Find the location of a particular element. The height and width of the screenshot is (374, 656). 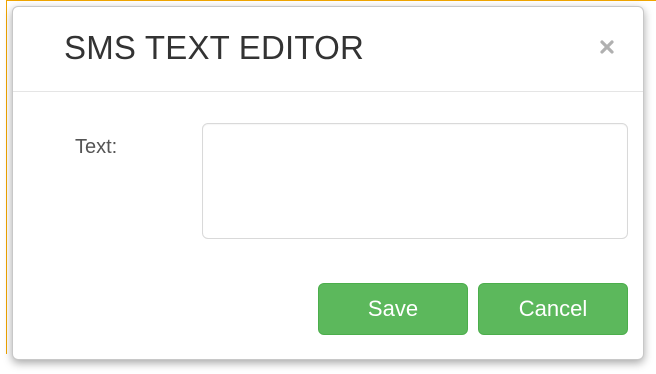

close-button is located at coordinates (607, 47).